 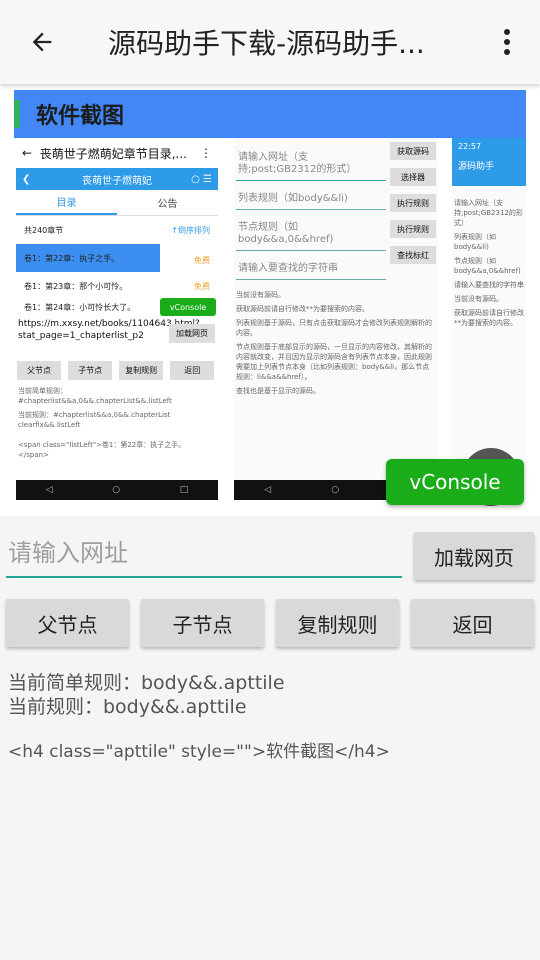 What do you see at coordinates (199, 752) in the screenshot?
I see `html-output: <h4 class="apttile" style="">软件截图</h4>` at bounding box center [199, 752].